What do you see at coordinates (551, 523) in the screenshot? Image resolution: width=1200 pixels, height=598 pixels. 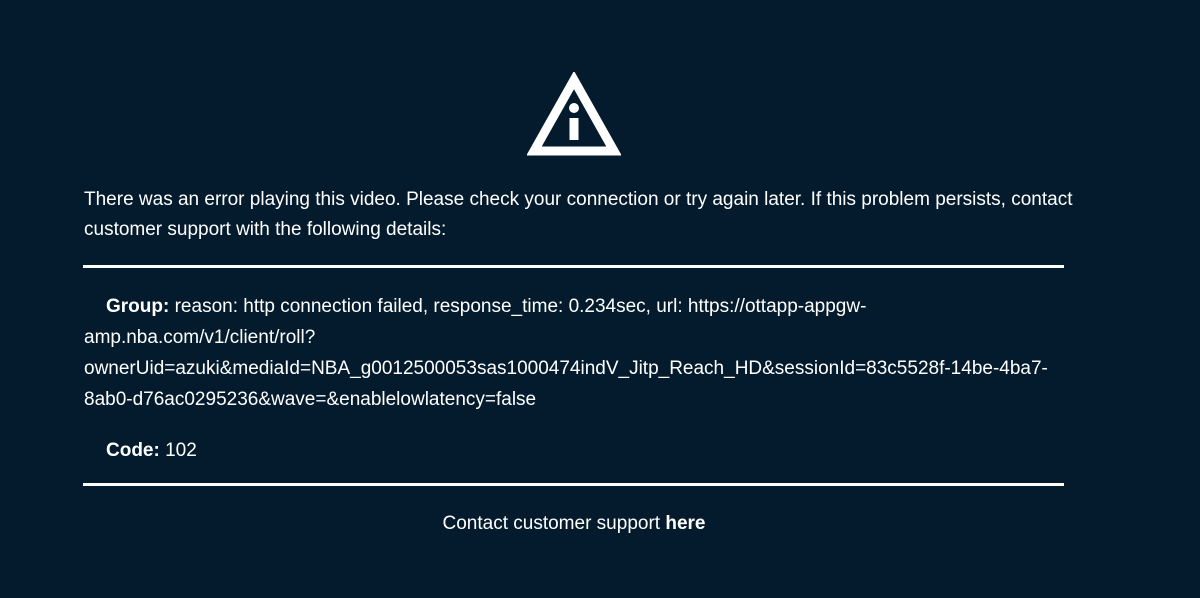 I see `support-text: Contact customer support` at bounding box center [551, 523].